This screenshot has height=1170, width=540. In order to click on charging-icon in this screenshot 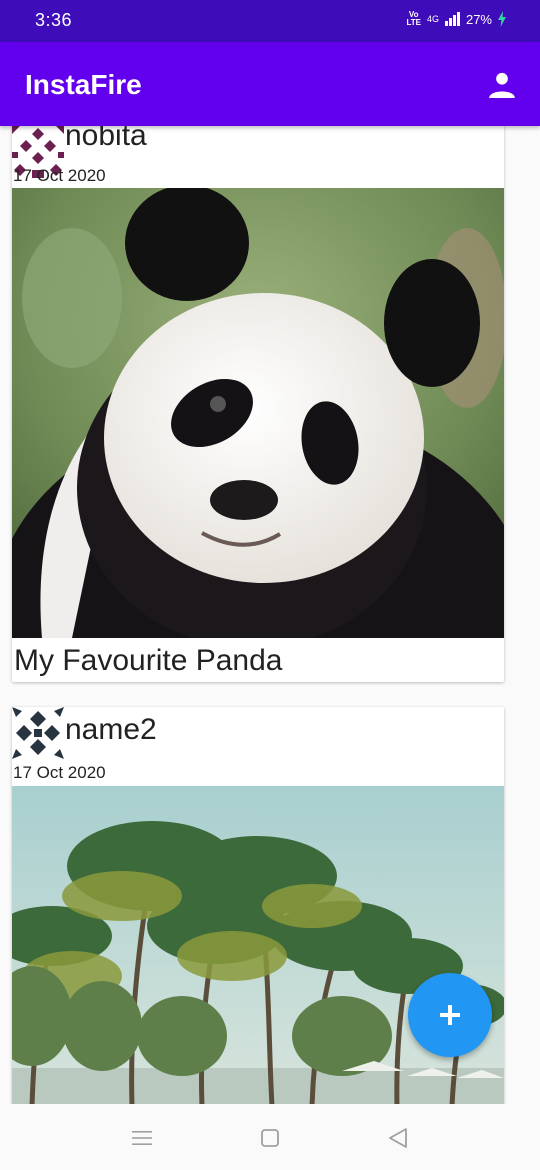, I will do `click(502, 19)`.